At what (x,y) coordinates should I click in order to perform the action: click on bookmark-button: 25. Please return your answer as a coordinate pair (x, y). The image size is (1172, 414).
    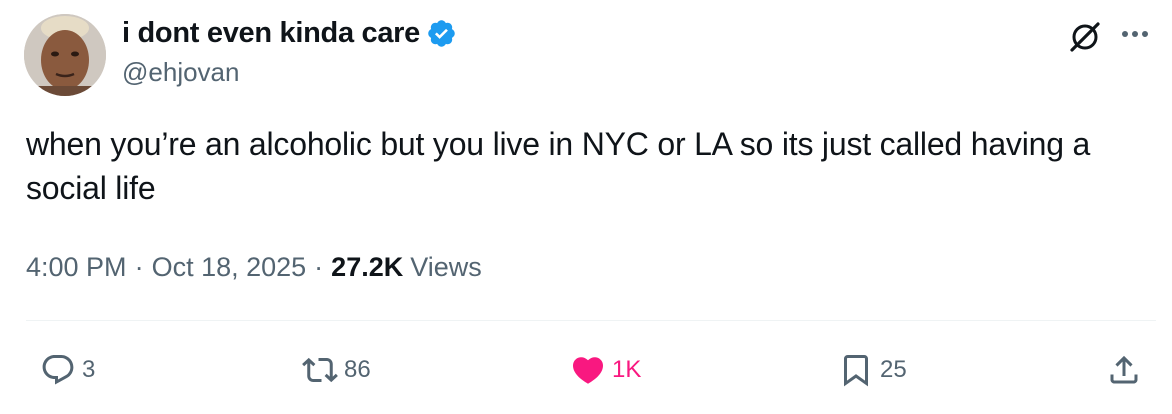
    Looking at the image, I should click on (872, 370).